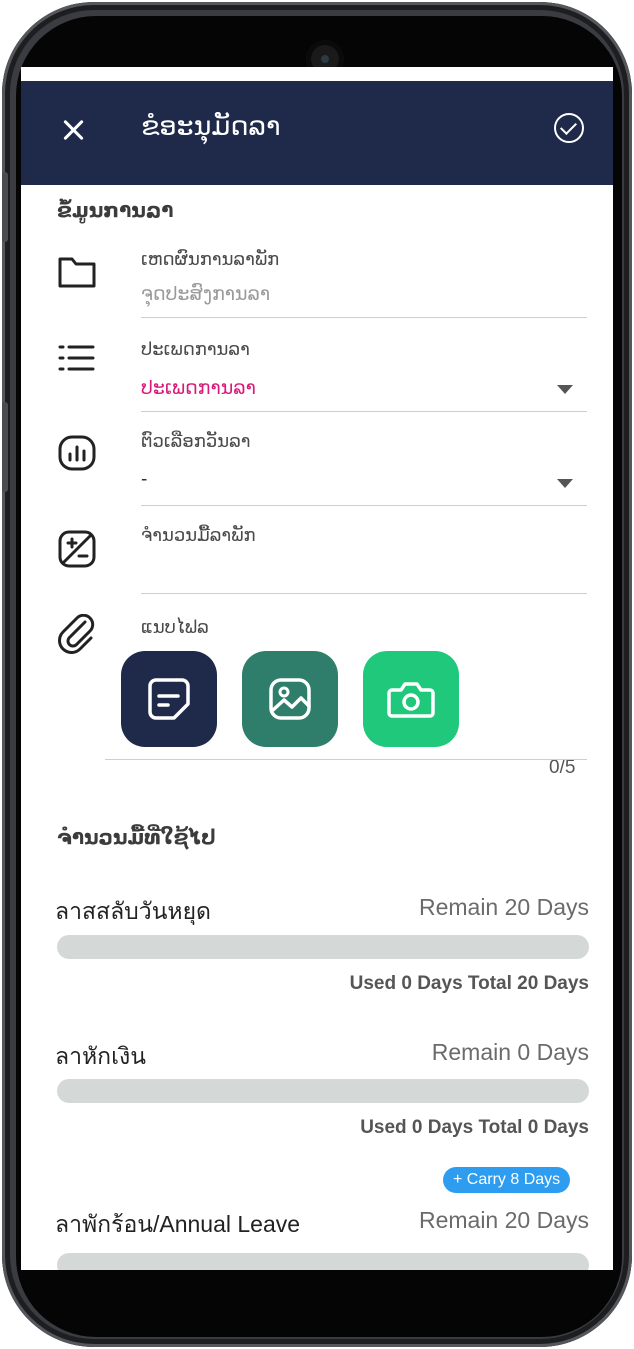 Image resolution: width=634 pixels, height=1349 pixels. I want to click on leave-option-label: ຕົວເລືອກວັນລາ, so click(196, 441).